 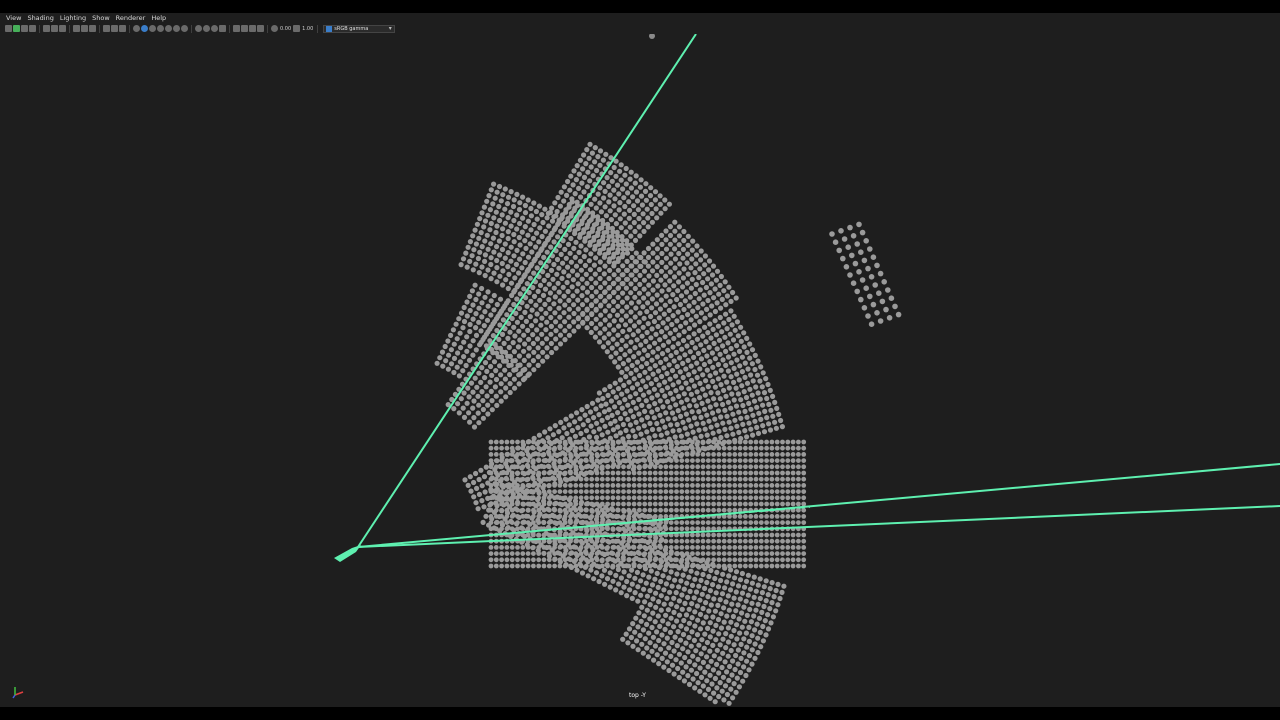 I want to click on multisample-aa-icon, so click(x=214, y=28).